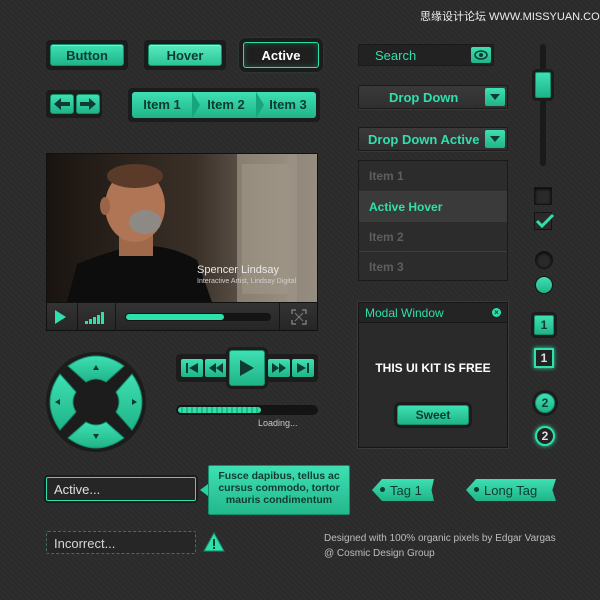 This screenshot has height=600, width=600. I want to click on modal-body-text: THIS UI KIT IS FREE, so click(433, 368).